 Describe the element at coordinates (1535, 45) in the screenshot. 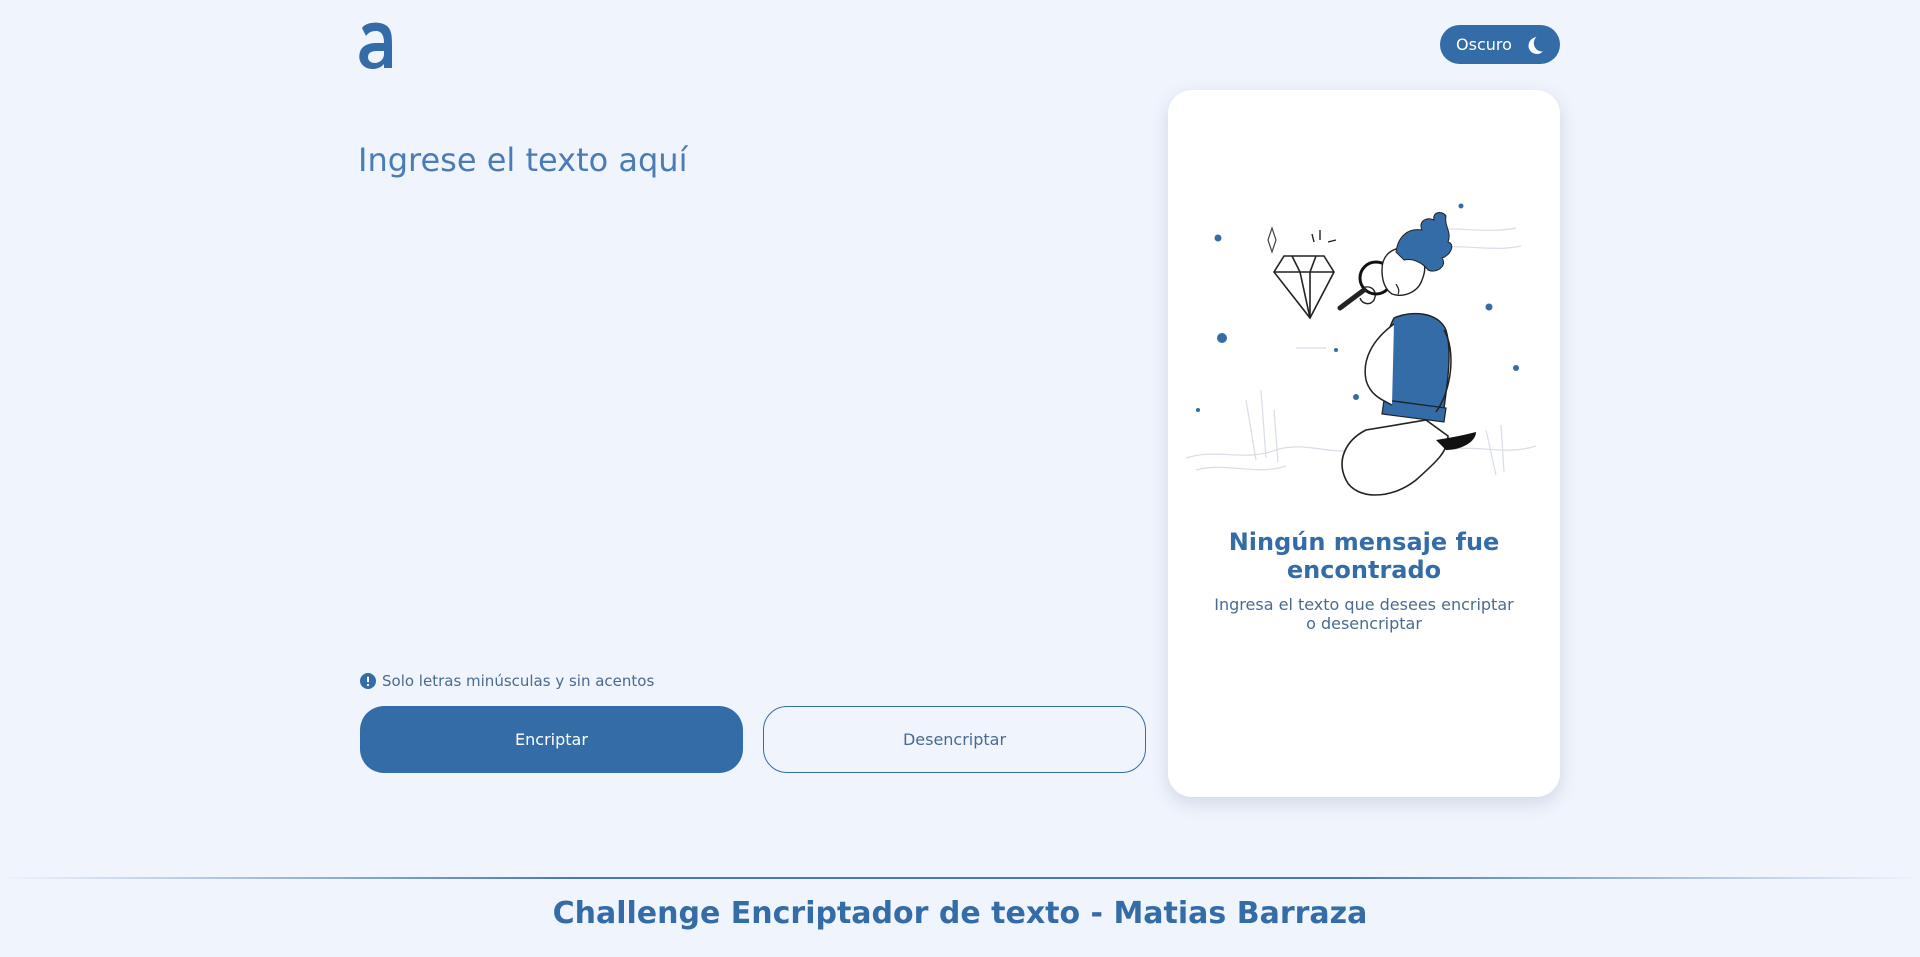

I see `moon-icon` at that location.